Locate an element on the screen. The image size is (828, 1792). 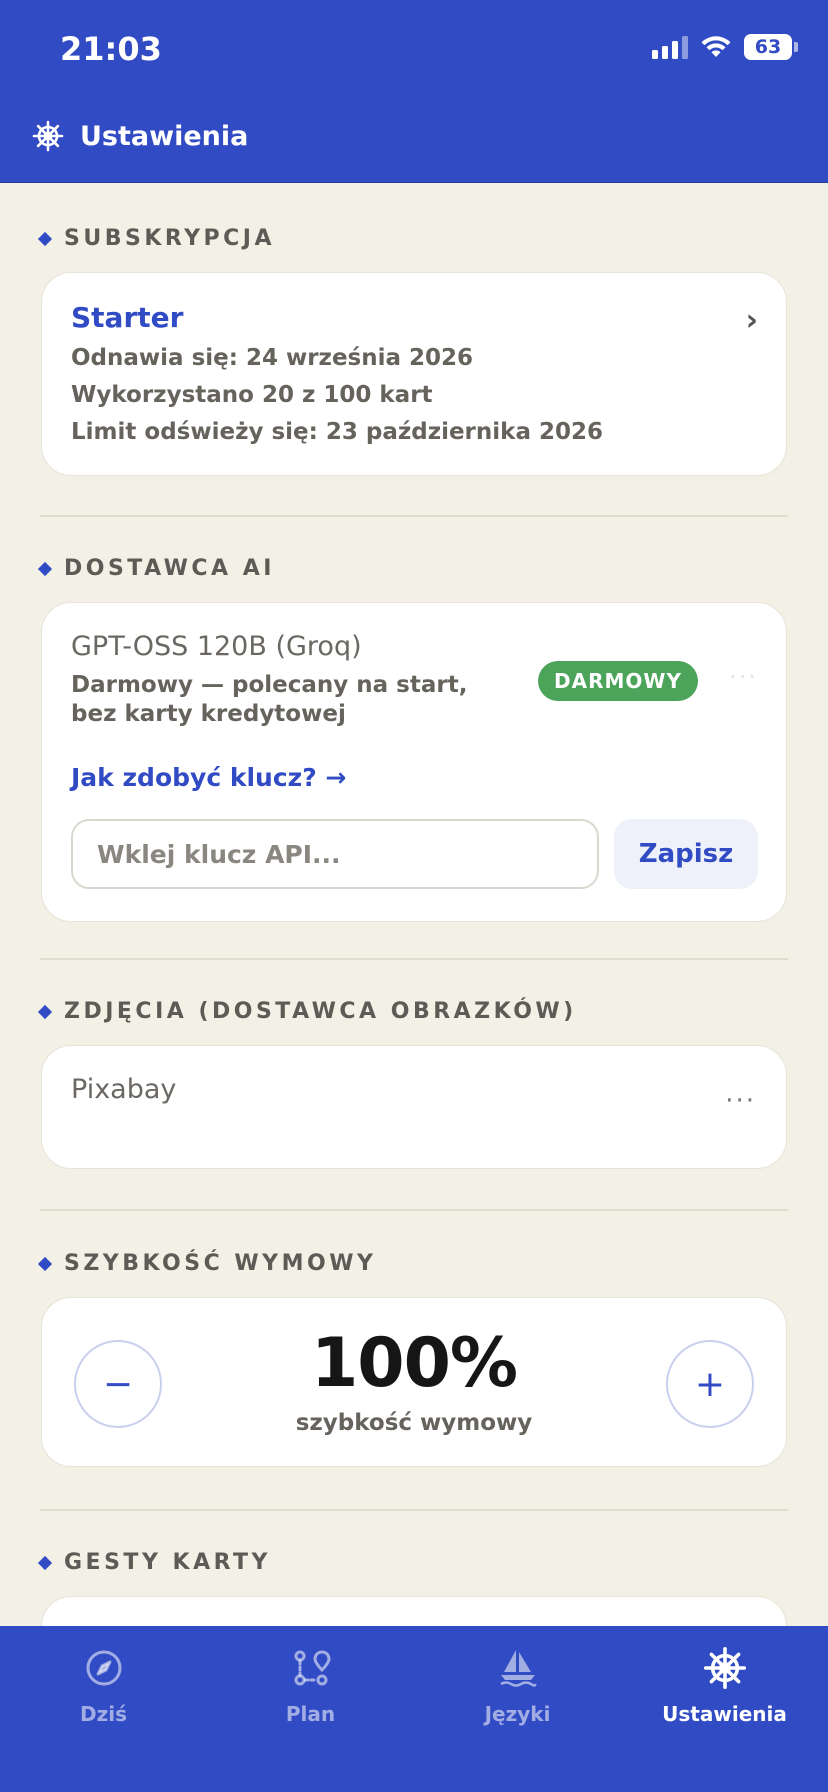
cellular-signal-icon is located at coordinates (670, 47).